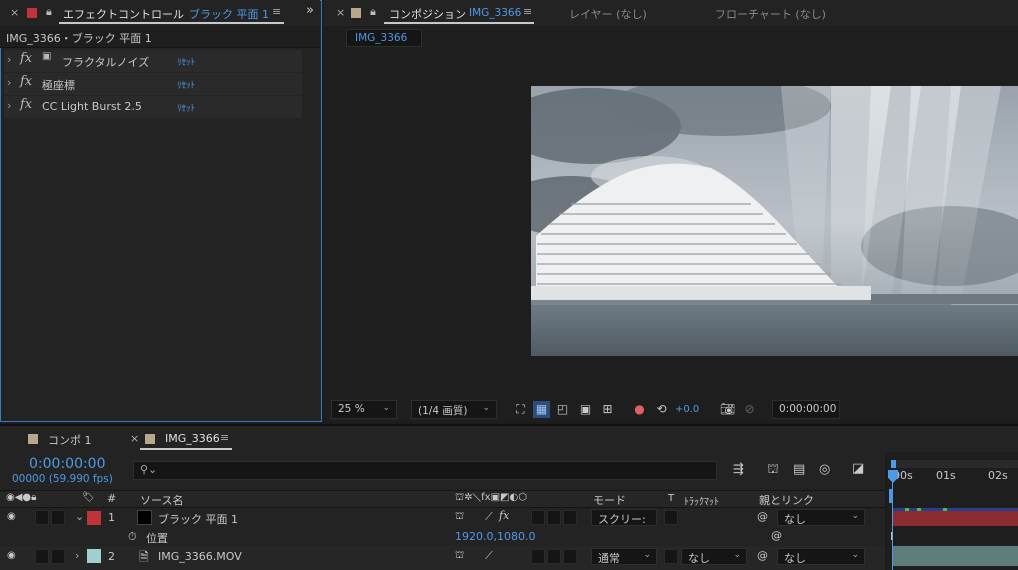  Describe the element at coordinates (858, 468) in the screenshot. I see `graph-editor-icon: ◪` at that location.